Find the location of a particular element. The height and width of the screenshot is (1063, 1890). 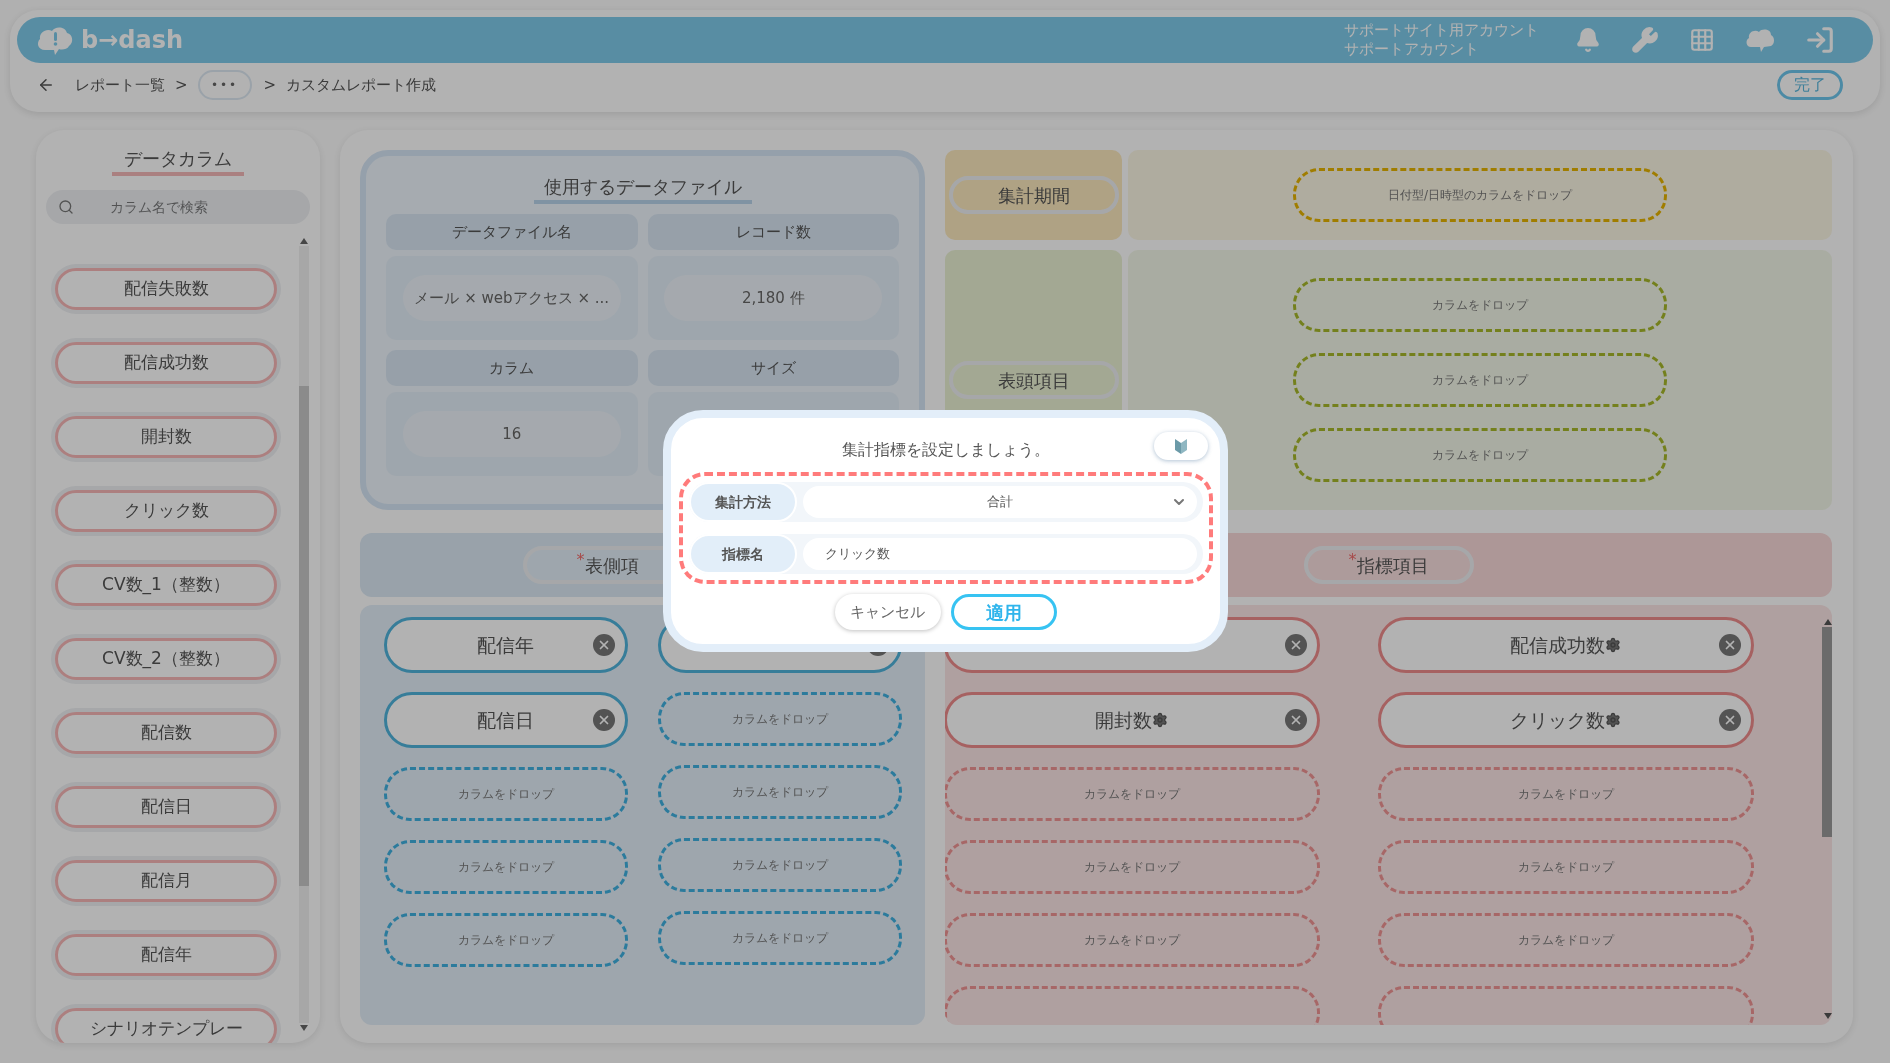

account-name: サポートアカウント is located at coordinates (1412, 49).